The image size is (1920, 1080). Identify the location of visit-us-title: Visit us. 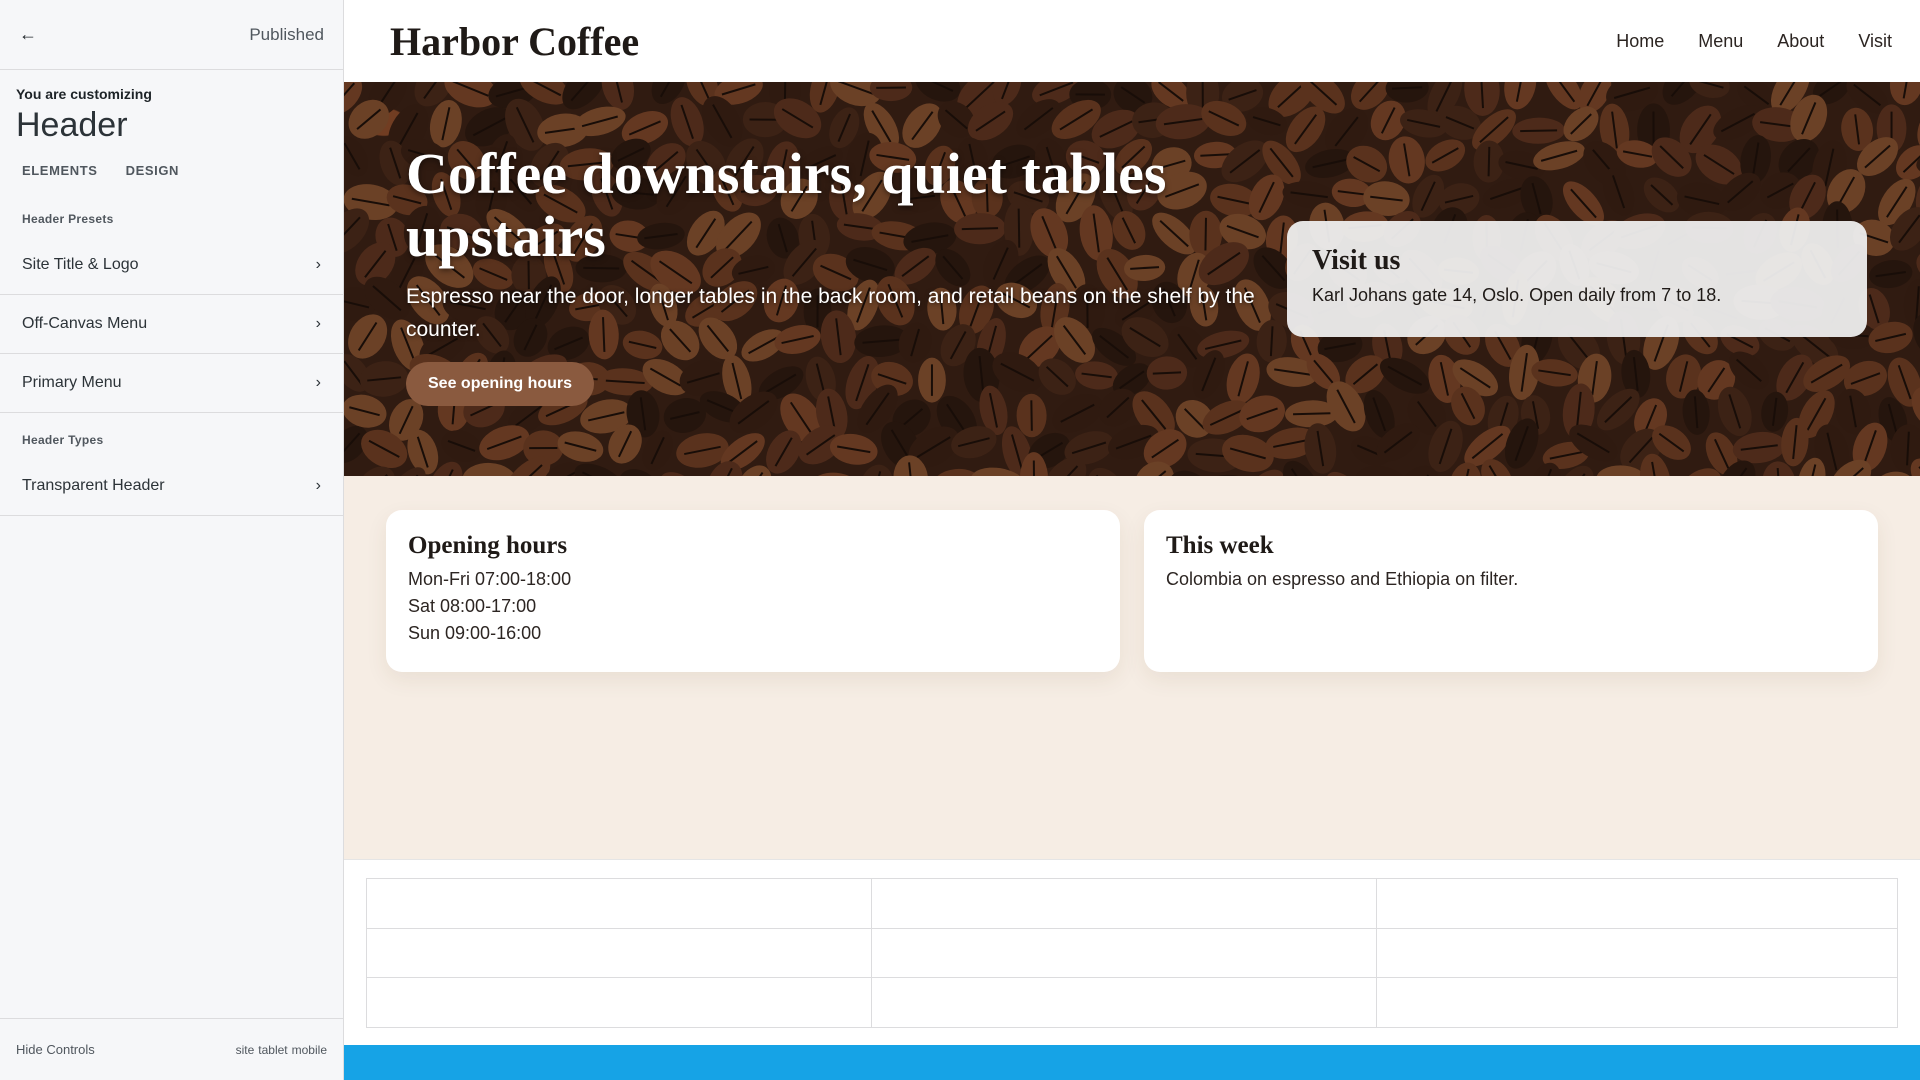
(1356, 260).